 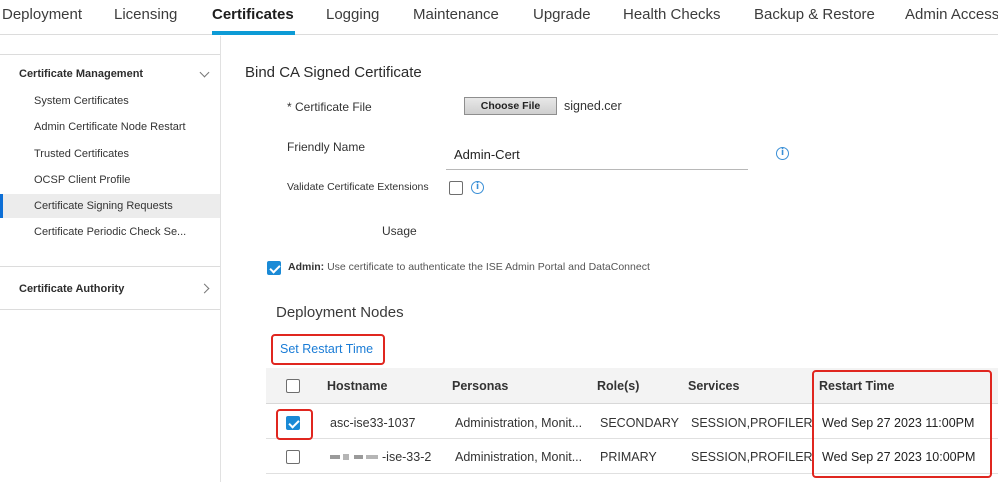 What do you see at coordinates (110, 154) in the screenshot?
I see `sidebar-item-trusted-certificates: Trusted Certificates` at bounding box center [110, 154].